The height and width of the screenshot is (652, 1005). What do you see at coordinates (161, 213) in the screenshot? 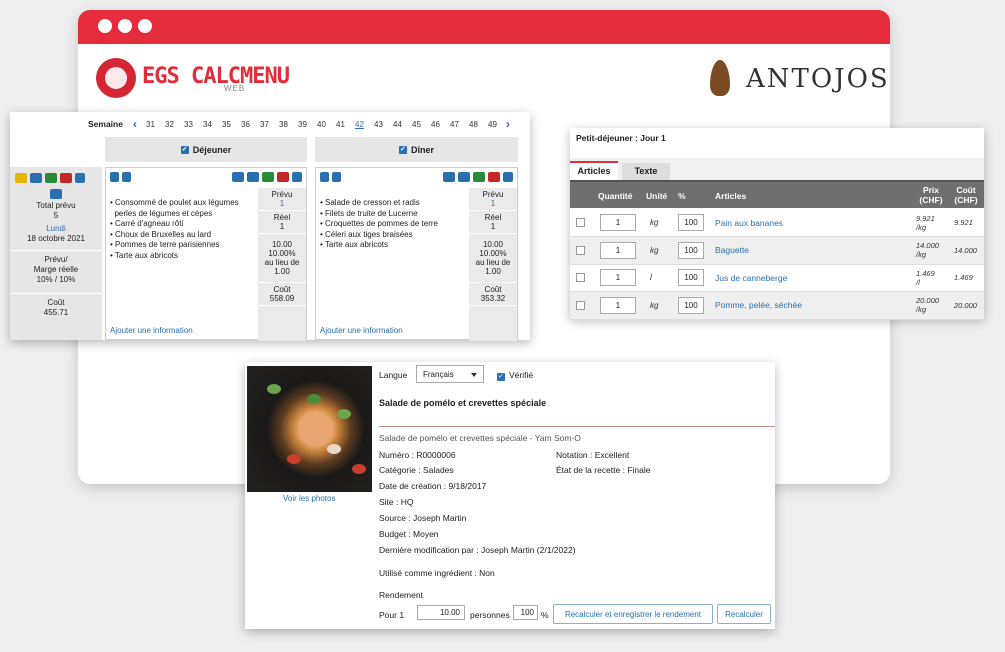
I see `menu-item: perles de légumes et cèpes` at bounding box center [161, 213].